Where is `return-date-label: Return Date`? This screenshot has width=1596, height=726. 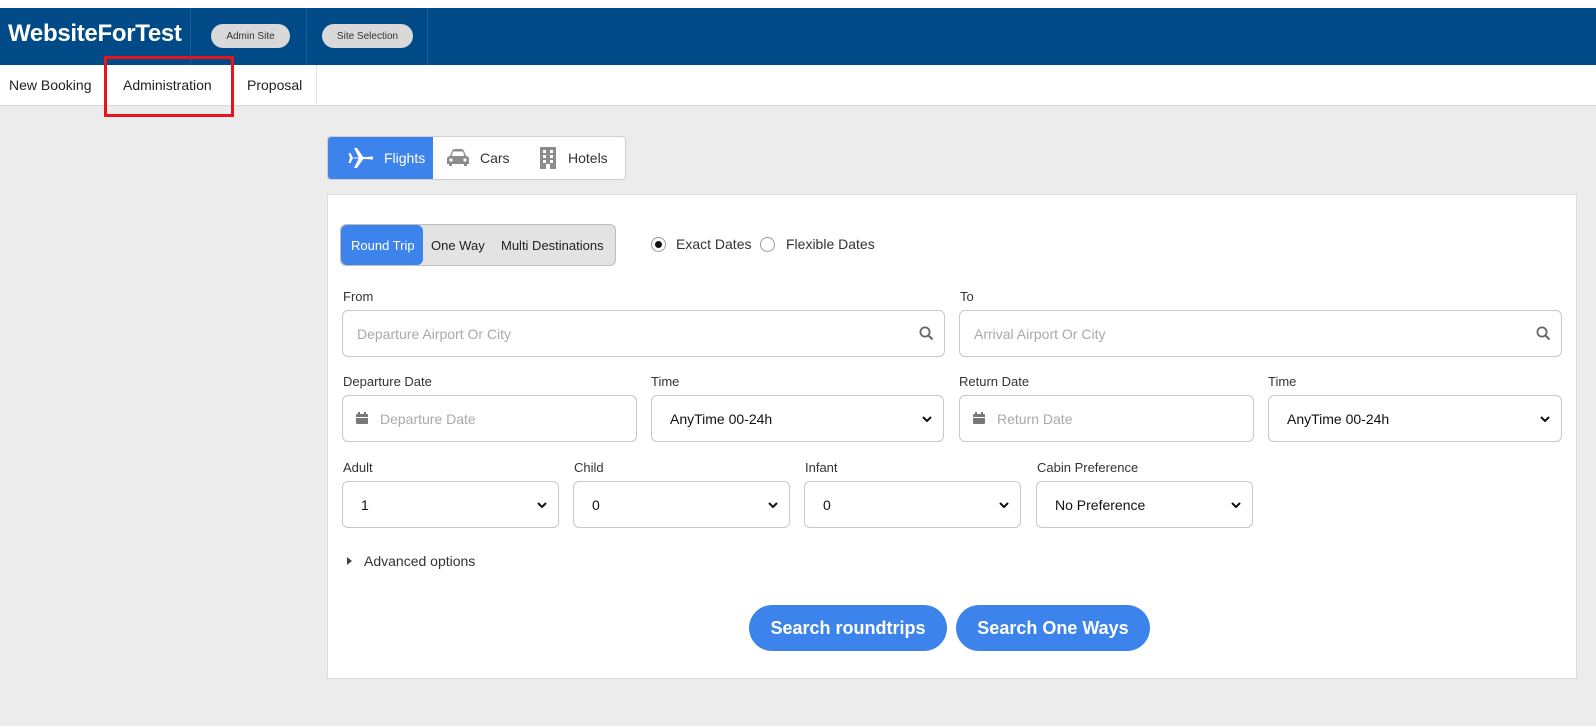
return-date-label: Return Date is located at coordinates (994, 381).